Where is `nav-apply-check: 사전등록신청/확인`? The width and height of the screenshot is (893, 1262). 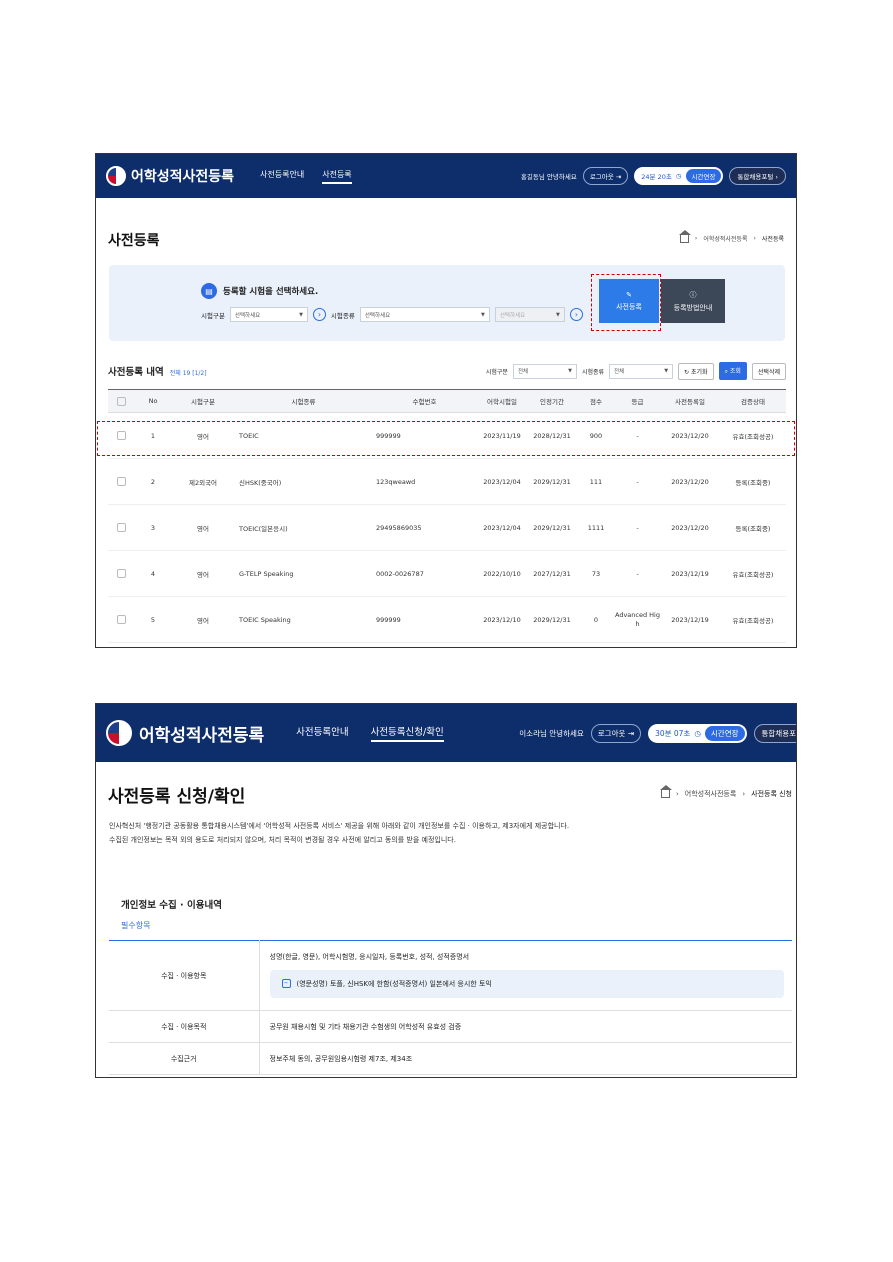
nav-apply-check: 사전등록신청/확인 is located at coordinates (407, 733).